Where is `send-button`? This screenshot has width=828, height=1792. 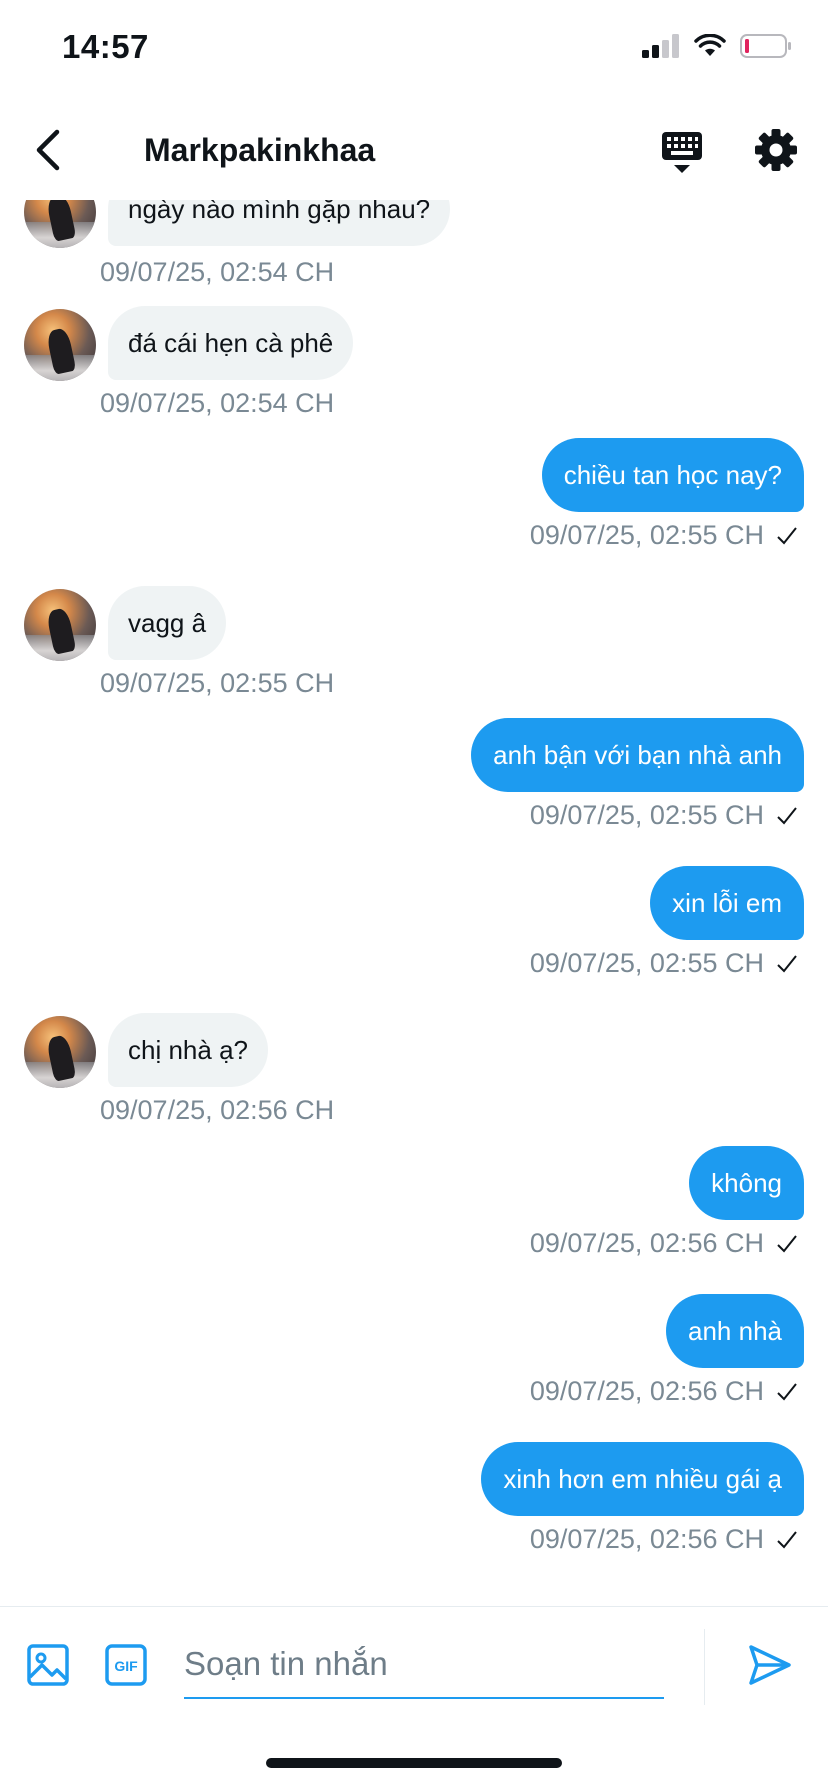 send-button is located at coordinates (772, 1667).